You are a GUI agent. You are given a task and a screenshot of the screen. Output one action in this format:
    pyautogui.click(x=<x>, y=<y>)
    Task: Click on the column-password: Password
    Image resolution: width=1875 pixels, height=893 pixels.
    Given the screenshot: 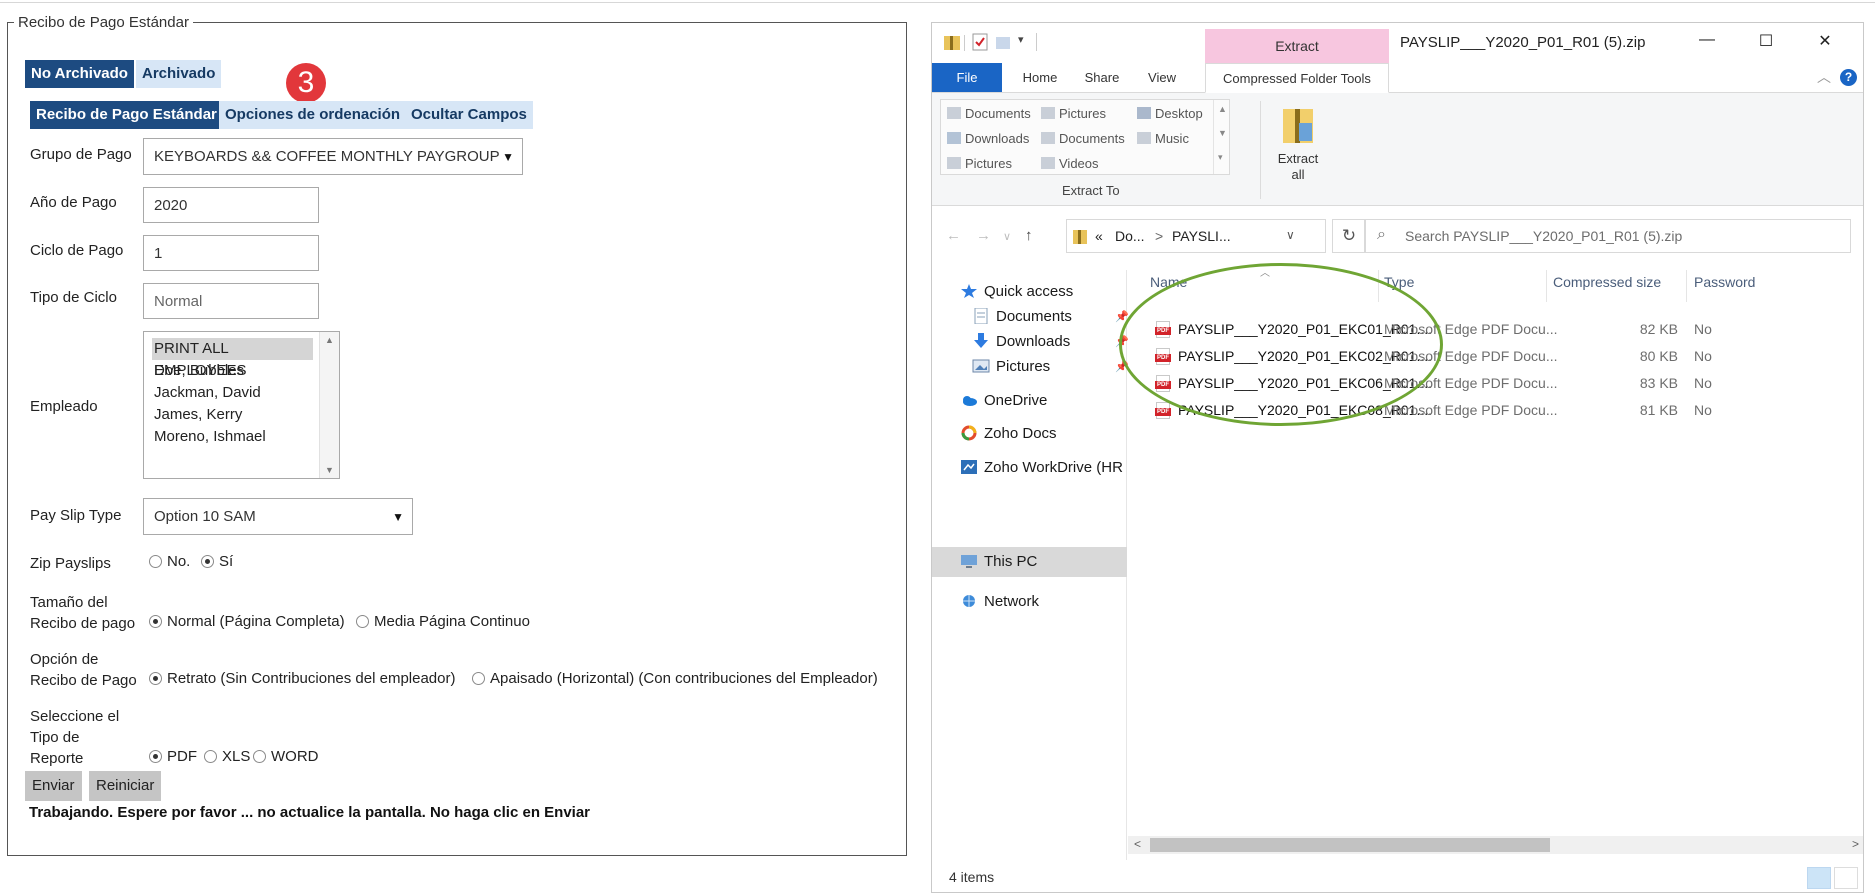 What is the action you would take?
    pyautogui.click(x=1724, y=282)
    